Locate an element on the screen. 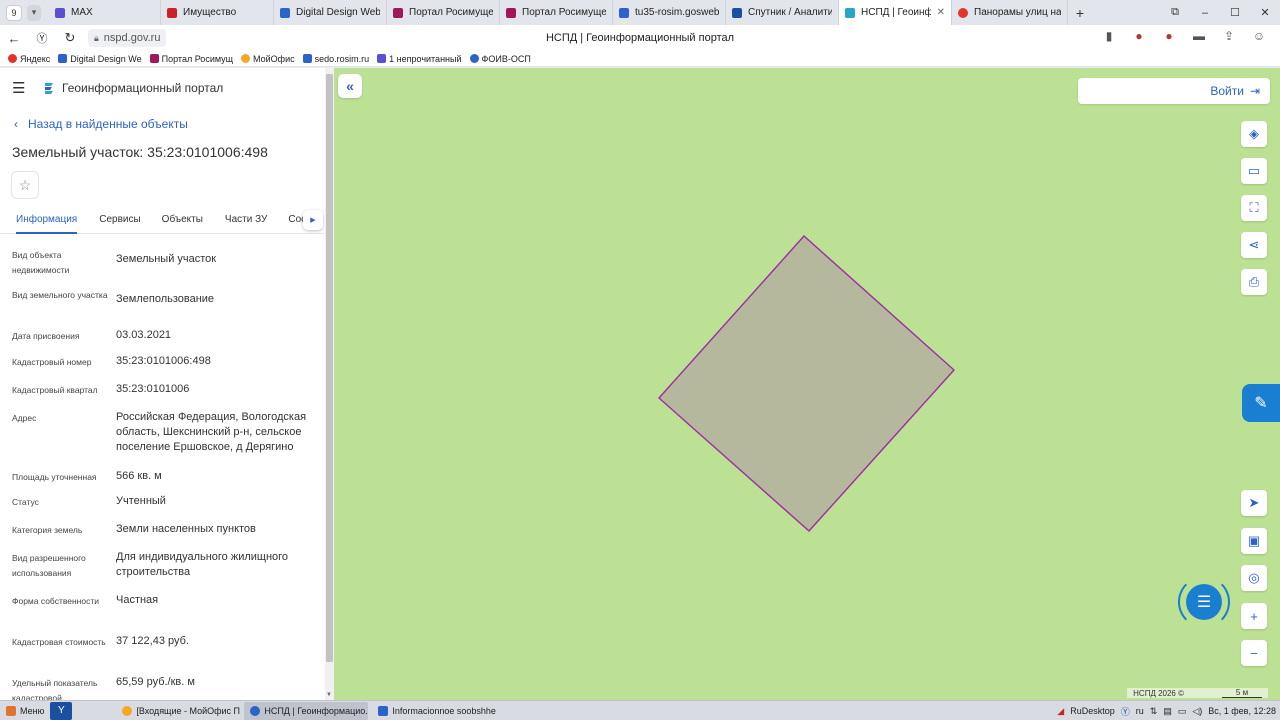 The image size is (1280, 720). keyboard-layout: ru is located at coordinates (1140, 711).